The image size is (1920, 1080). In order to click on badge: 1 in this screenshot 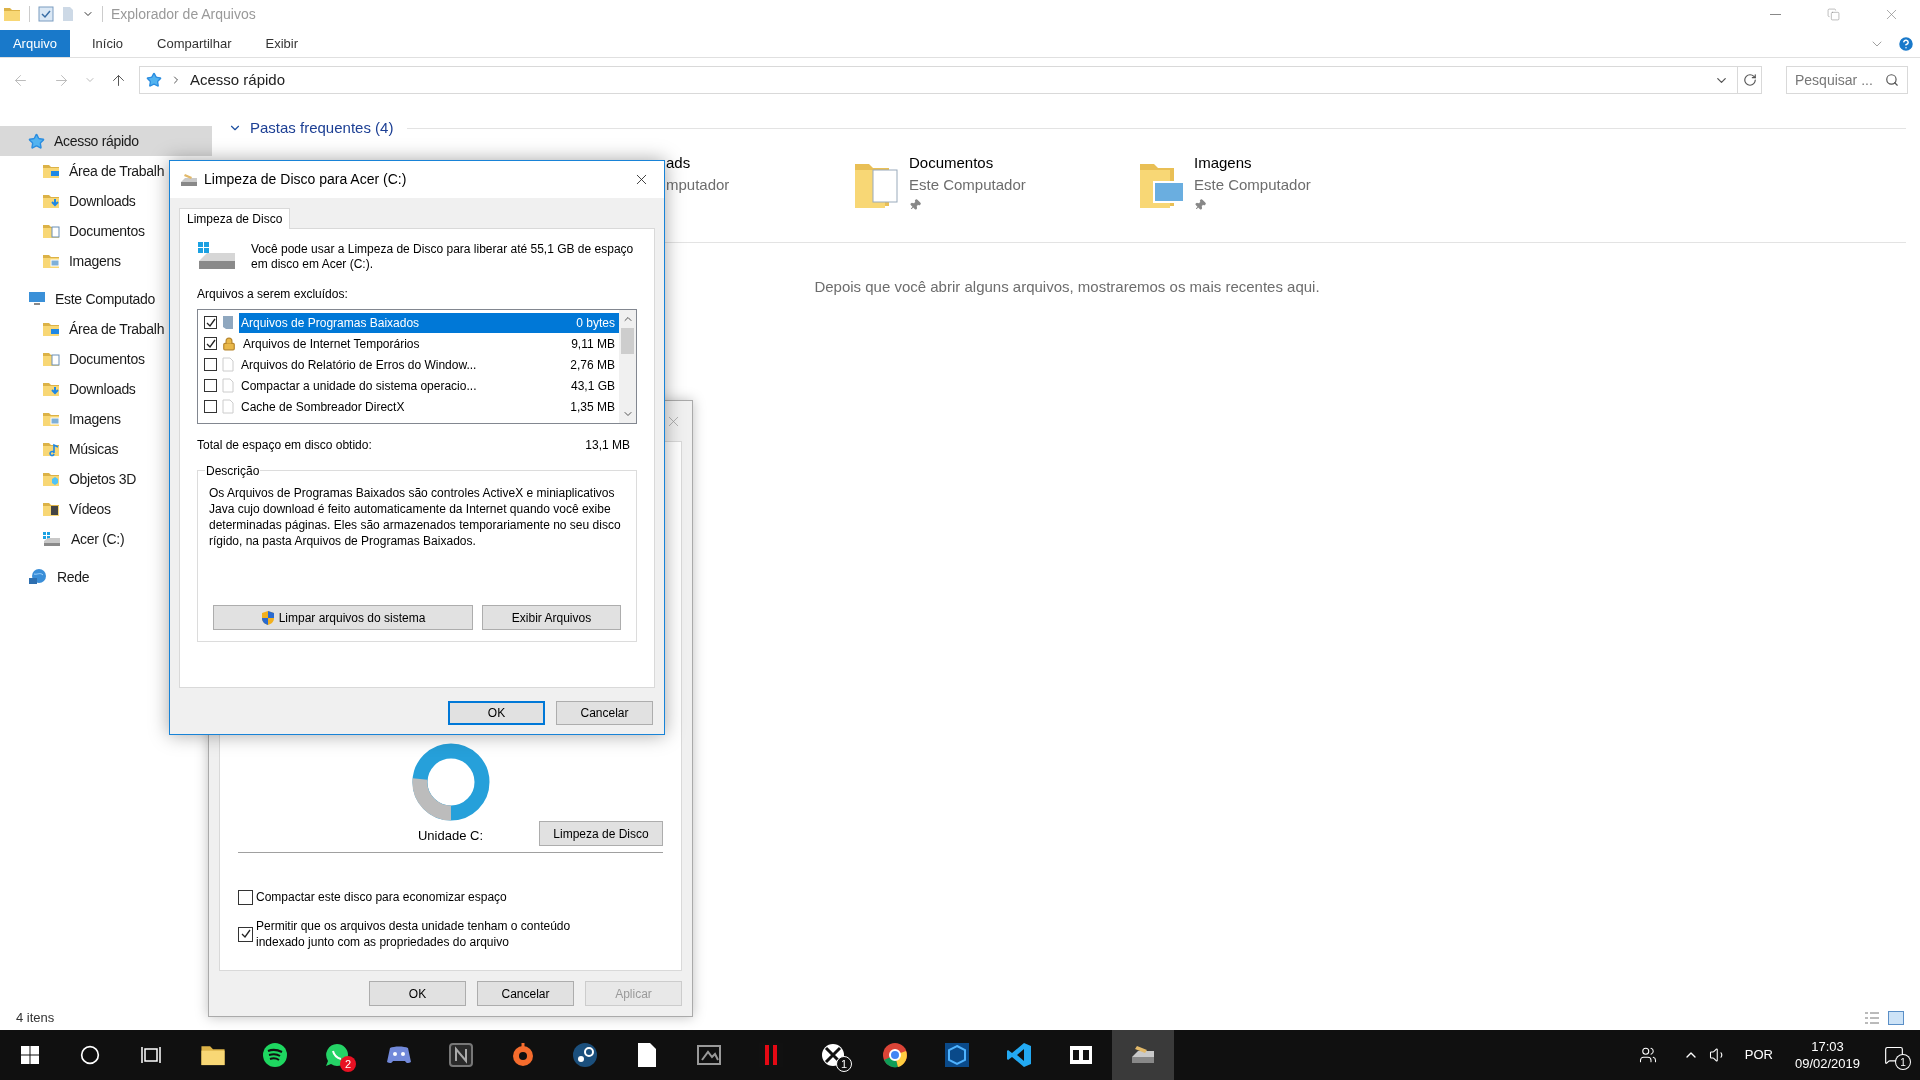, I will do `click(844, 1064)`.